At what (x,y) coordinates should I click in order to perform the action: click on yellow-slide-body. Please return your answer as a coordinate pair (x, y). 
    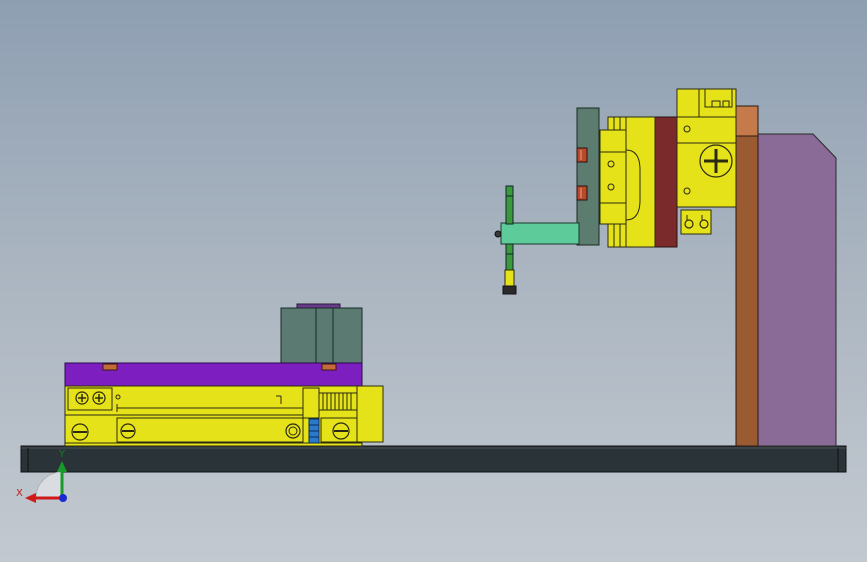
    Looking at the image, I should click on (224, 416).